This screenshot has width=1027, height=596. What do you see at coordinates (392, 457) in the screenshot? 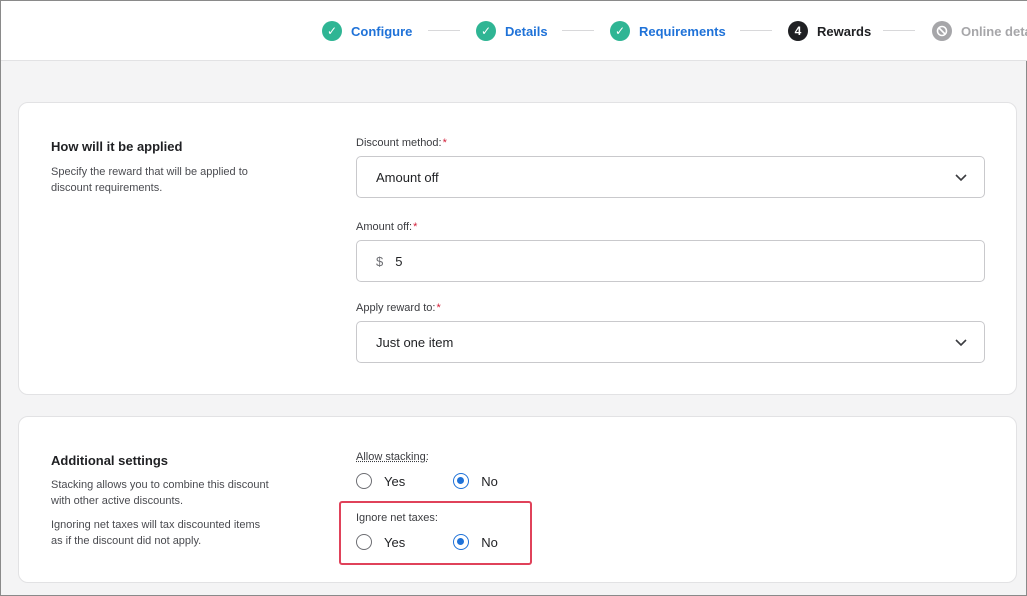
I see `allow-stacking-label: Allow stacking:` at bounding box center [392, 457].